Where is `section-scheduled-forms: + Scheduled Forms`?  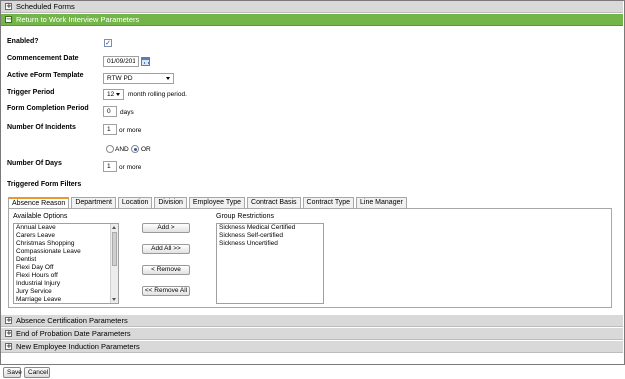 section-scheduled-forms: + Scheduled Forms is located at coordinates (312, 7).